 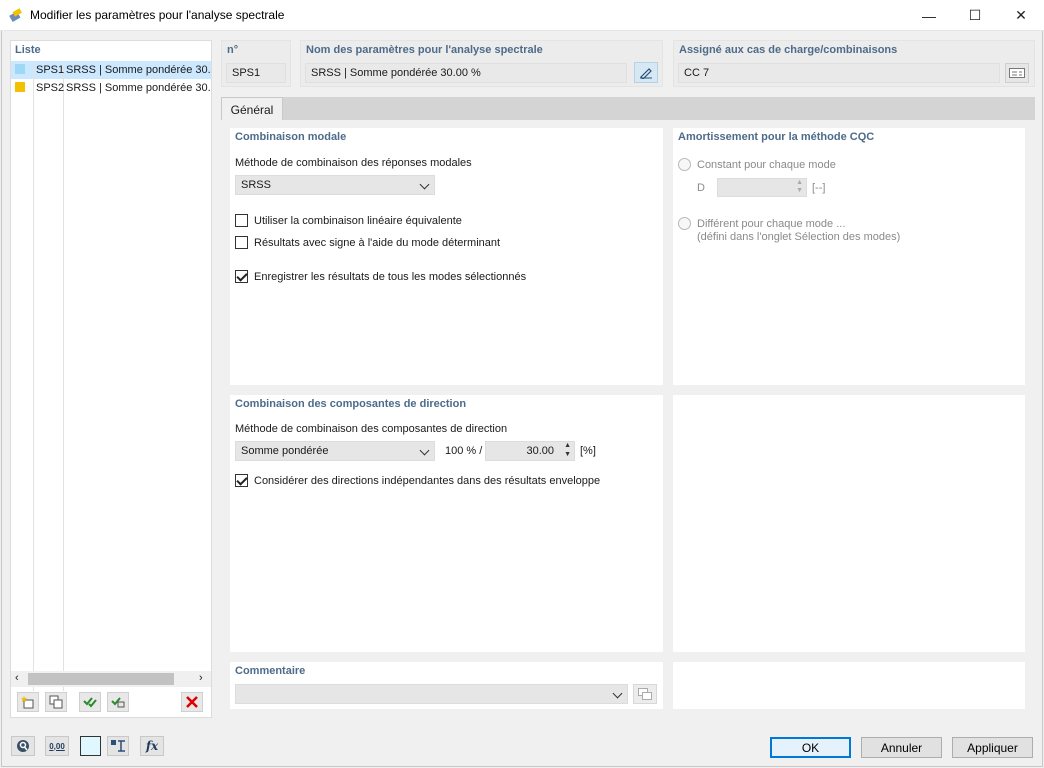 What do you see at coordinates (118, 702) in the screenshot?
I see `check-selected-icon` at bounding box center [118, 702].